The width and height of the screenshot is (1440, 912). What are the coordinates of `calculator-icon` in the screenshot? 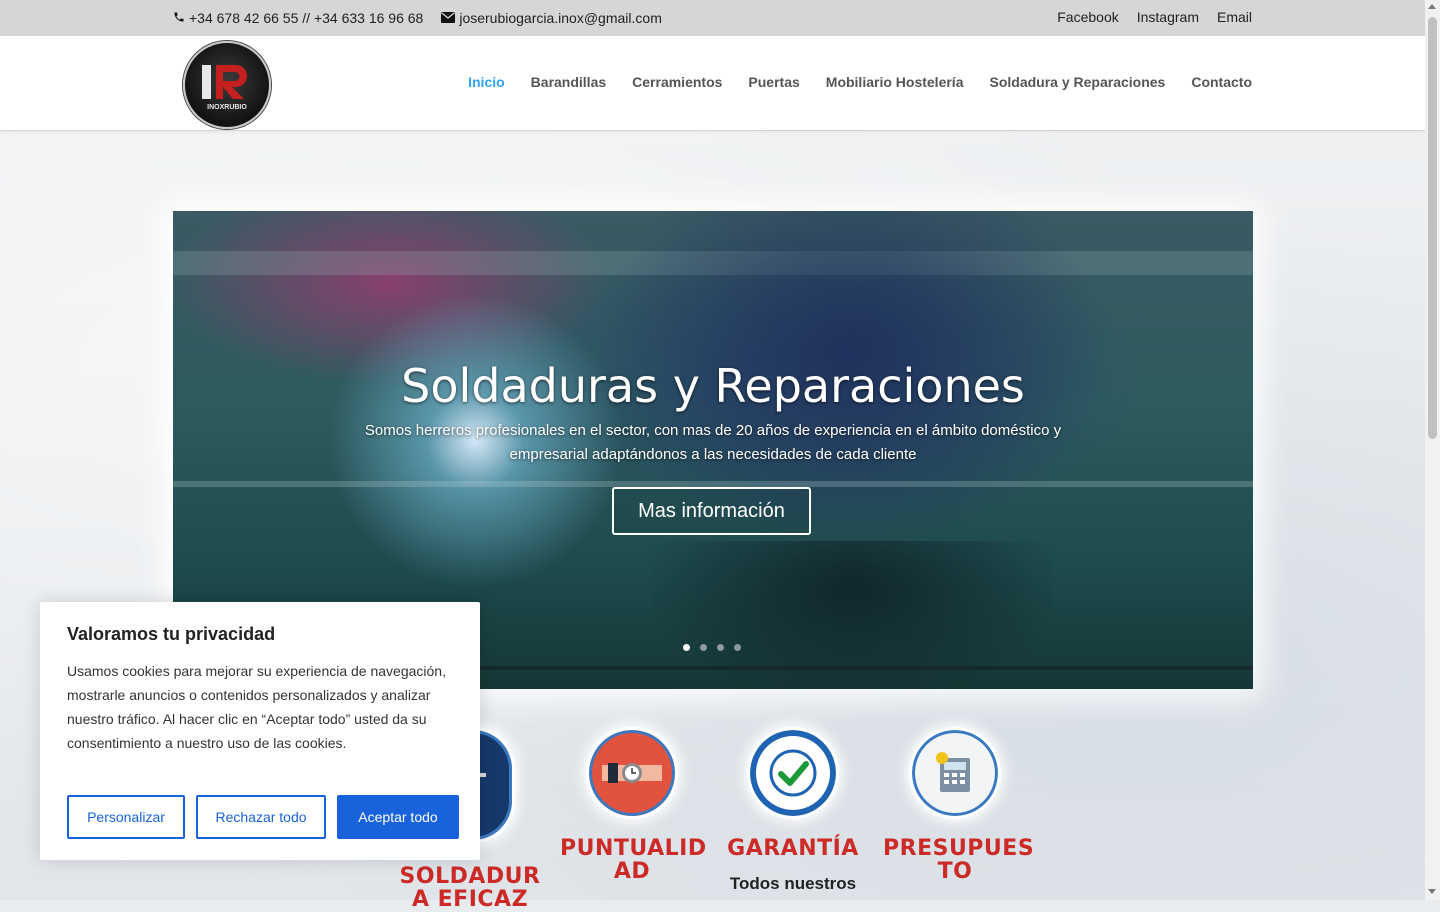 It's located at (955, 773).